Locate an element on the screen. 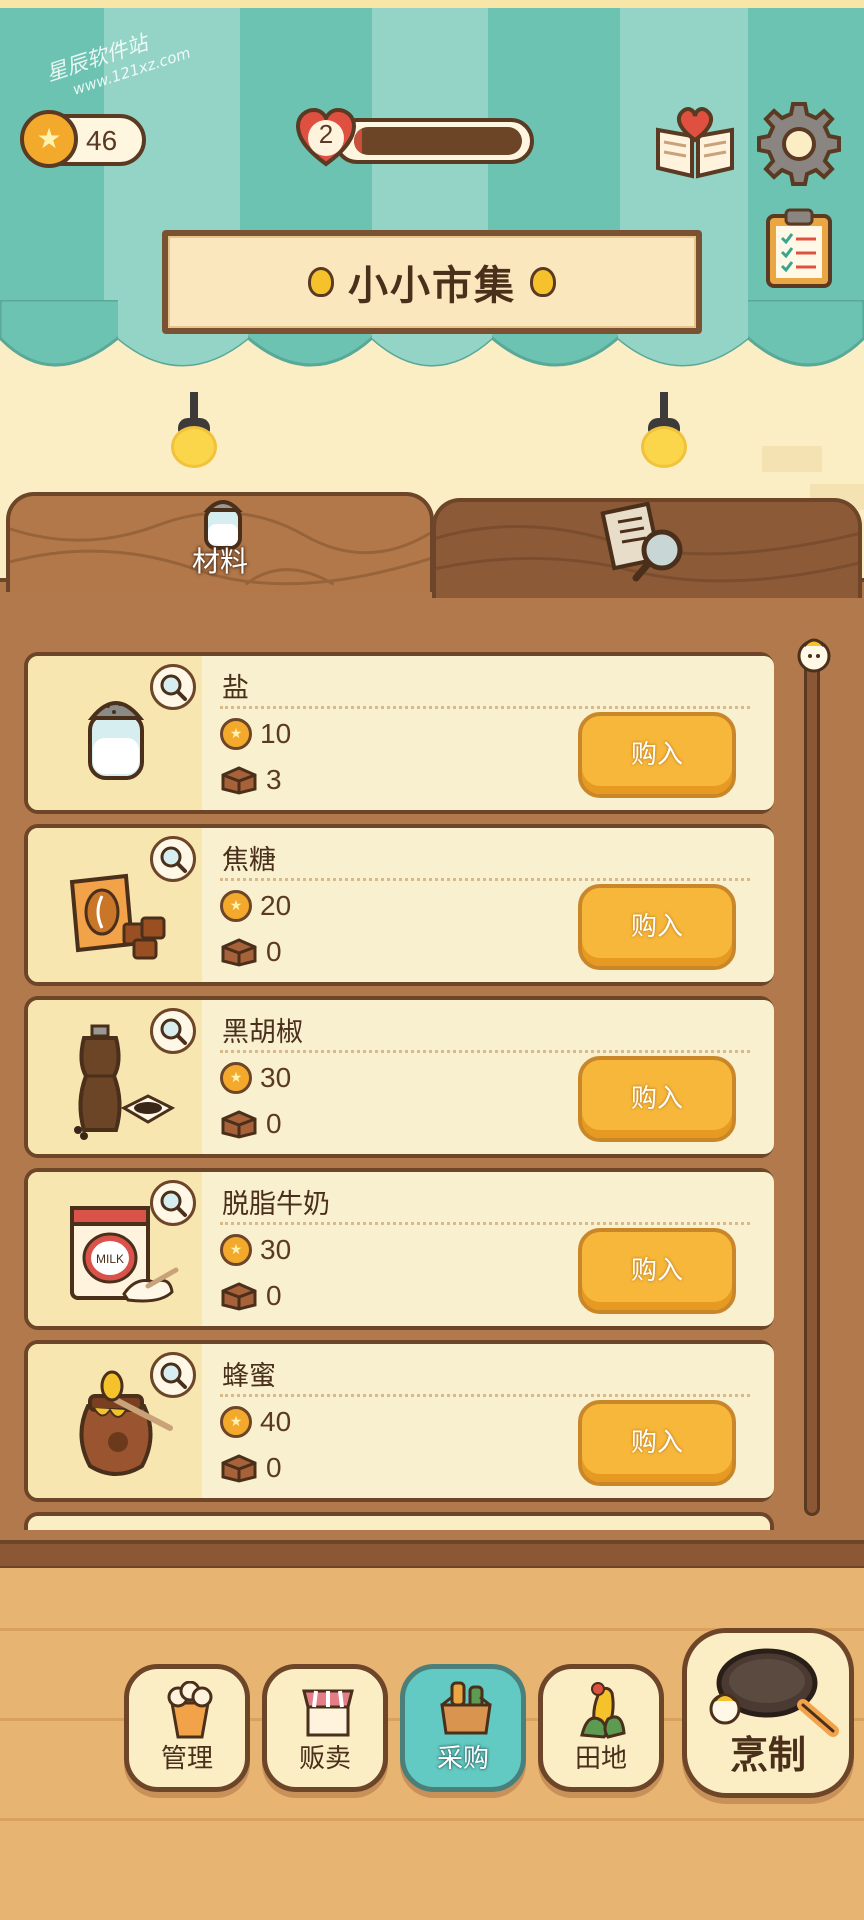 The image size is (864, 1920). page-title: 小小市集 is located at coordinates (432, 286).